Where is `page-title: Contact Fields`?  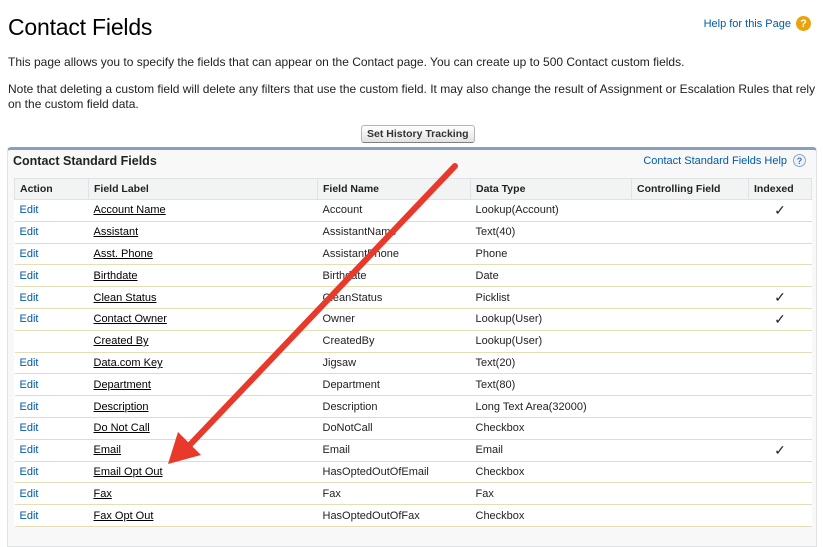 page-title: Contact Fields is located at coordinates (80, 27).